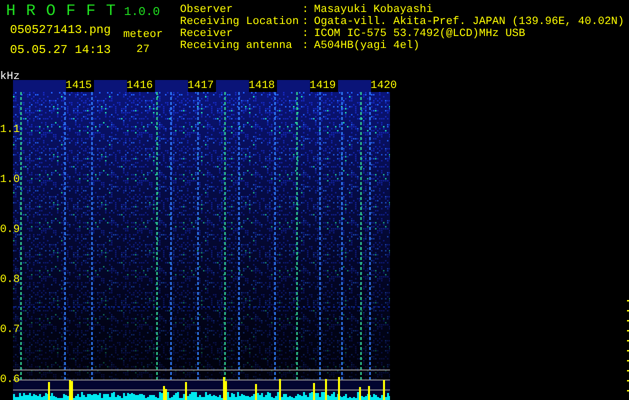 The width and height of the screenshot is (629, 400). What do you see at coordinates (237, 46) in the screenshot?
I see `info-label: Receiving antenna` at bounding box center [237, 46].